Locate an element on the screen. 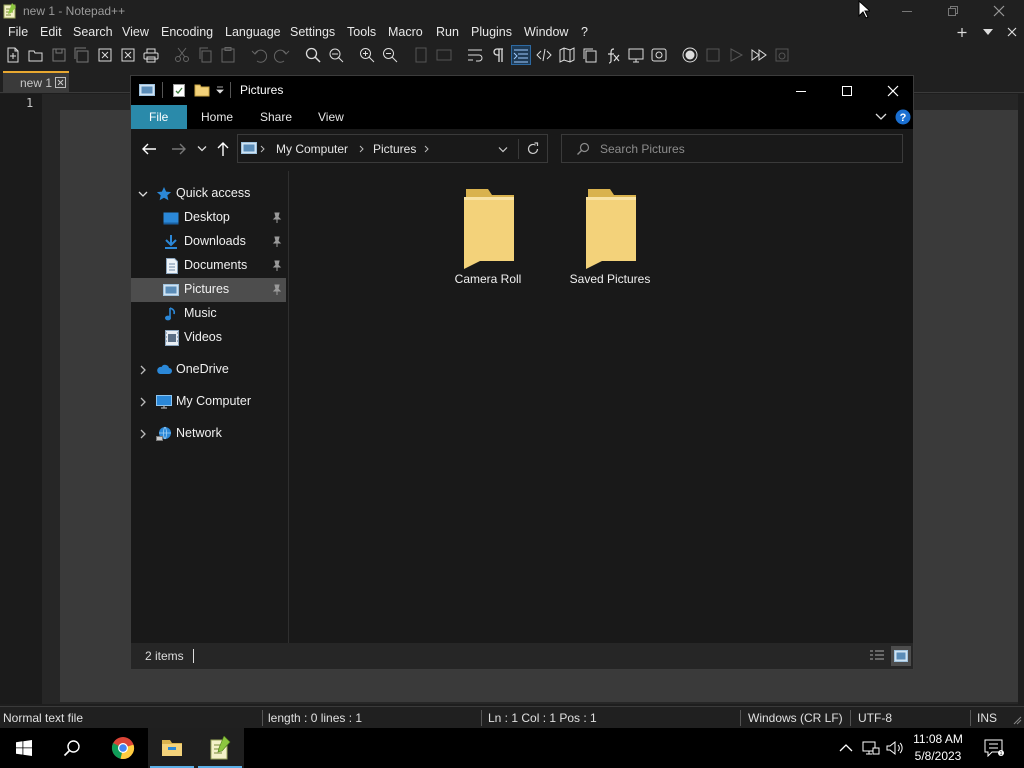 The image size is (1024, 768). ribbon-tab-share: Share is located at coordinates (276, 117).